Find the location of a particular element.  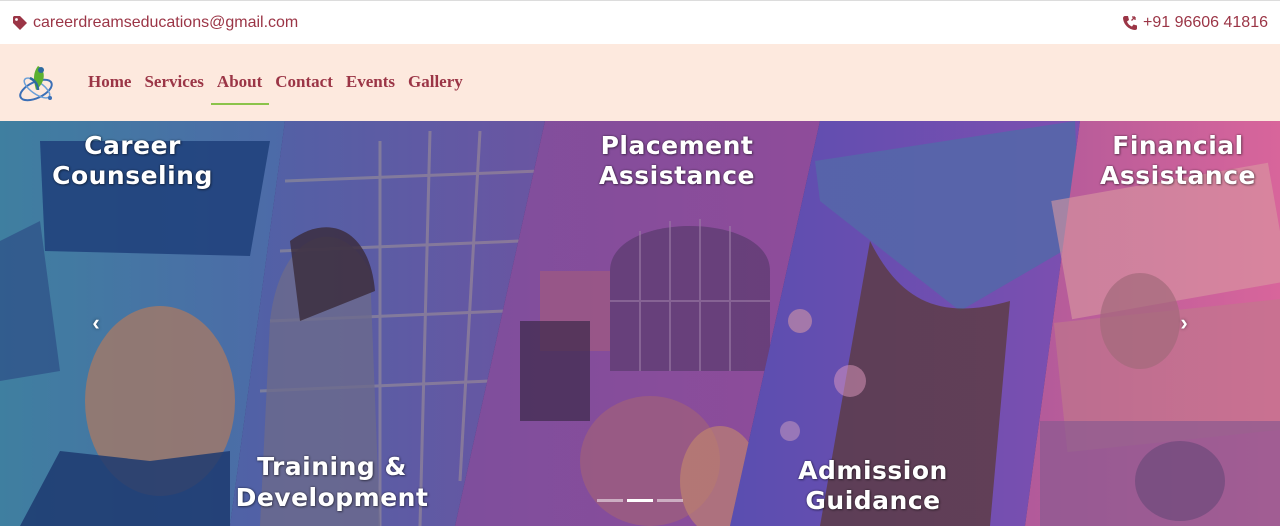

phone-contact: +91 96606 41816 is located at coordinates (1195, 23).